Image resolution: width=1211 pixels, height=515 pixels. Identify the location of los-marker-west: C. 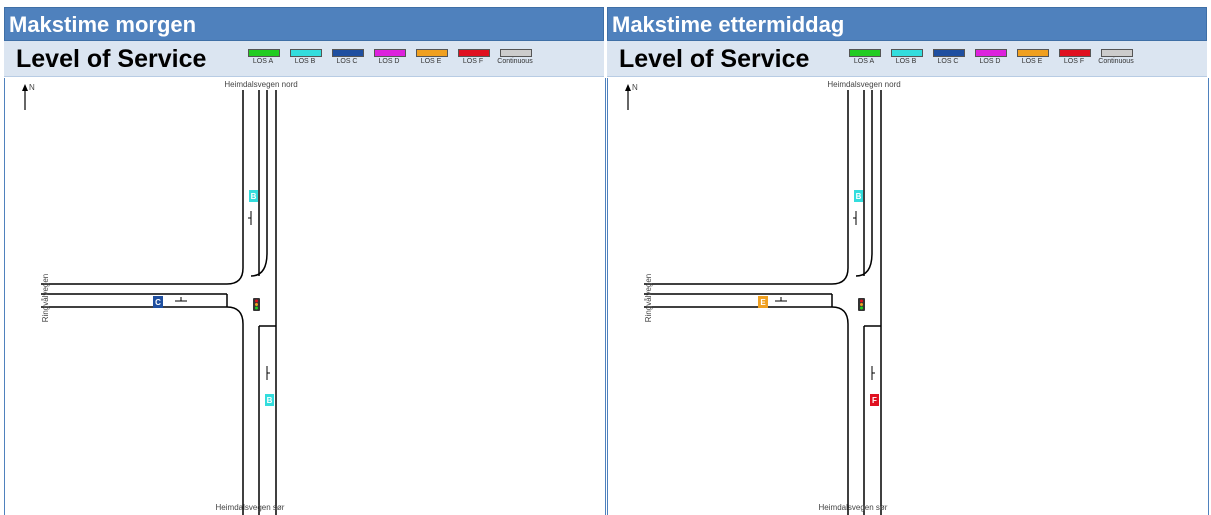
(158, 302).